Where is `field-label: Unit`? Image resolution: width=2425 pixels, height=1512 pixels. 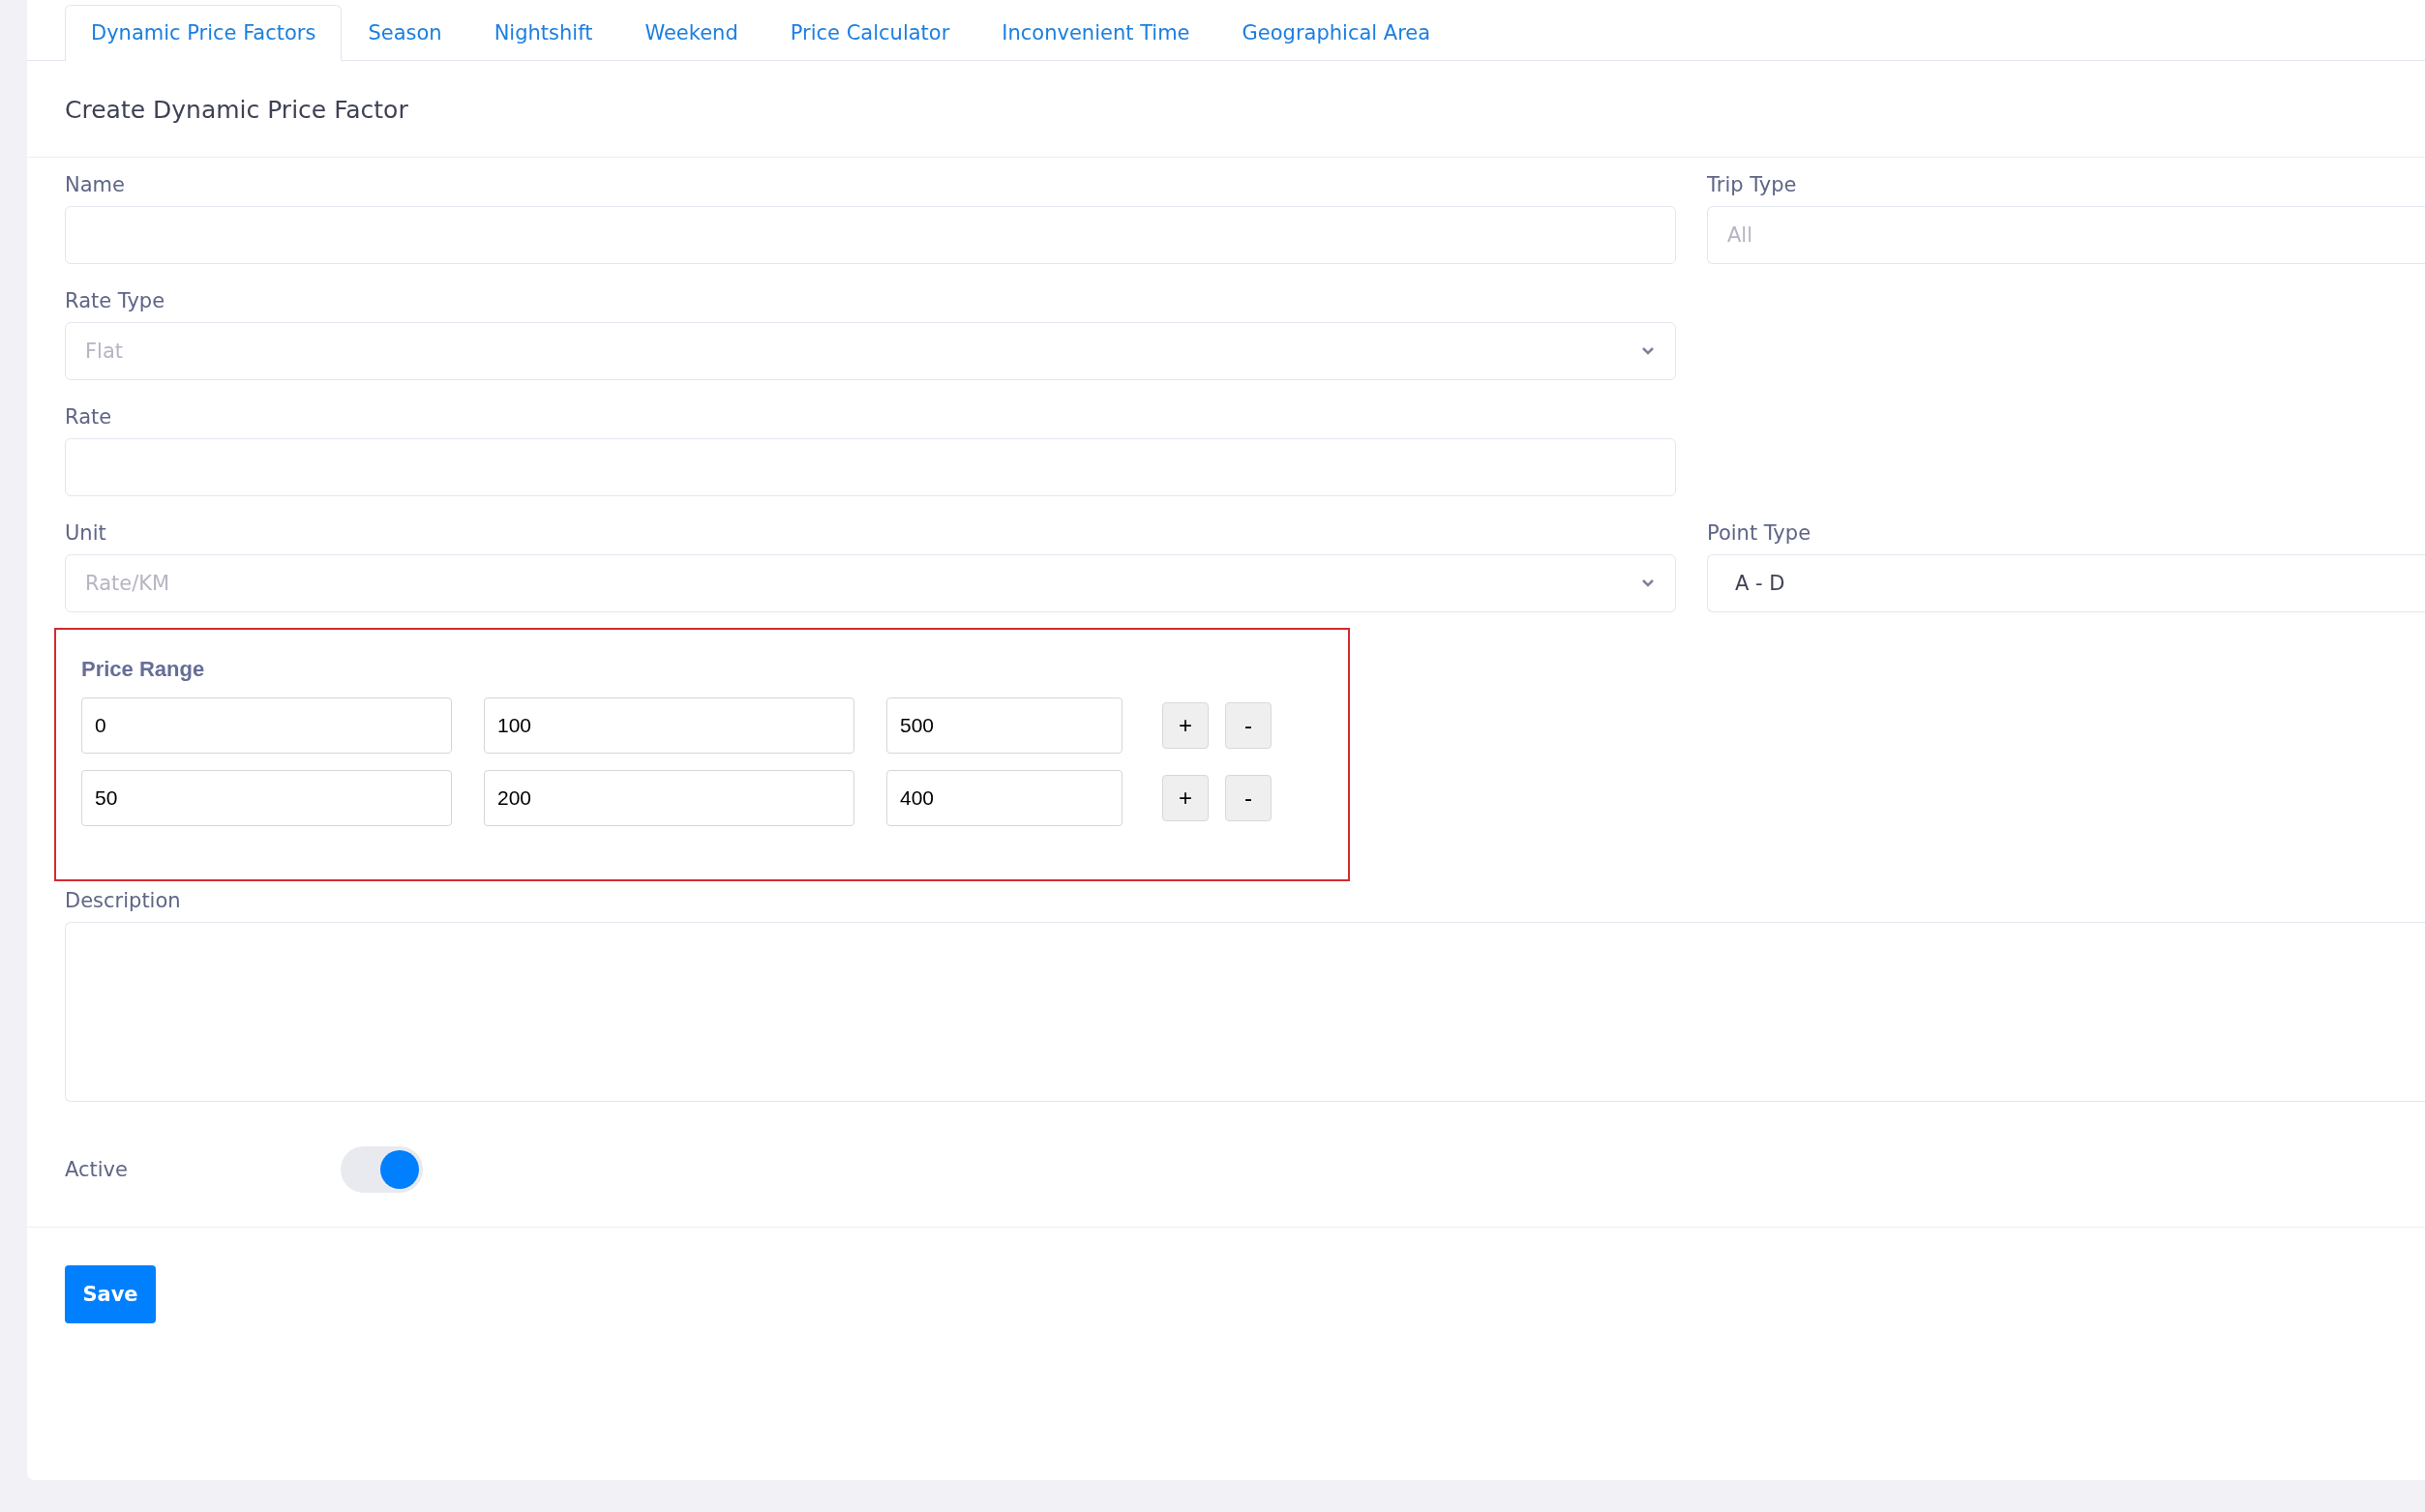
field-label: Unit is located at coordinates (86, 533).